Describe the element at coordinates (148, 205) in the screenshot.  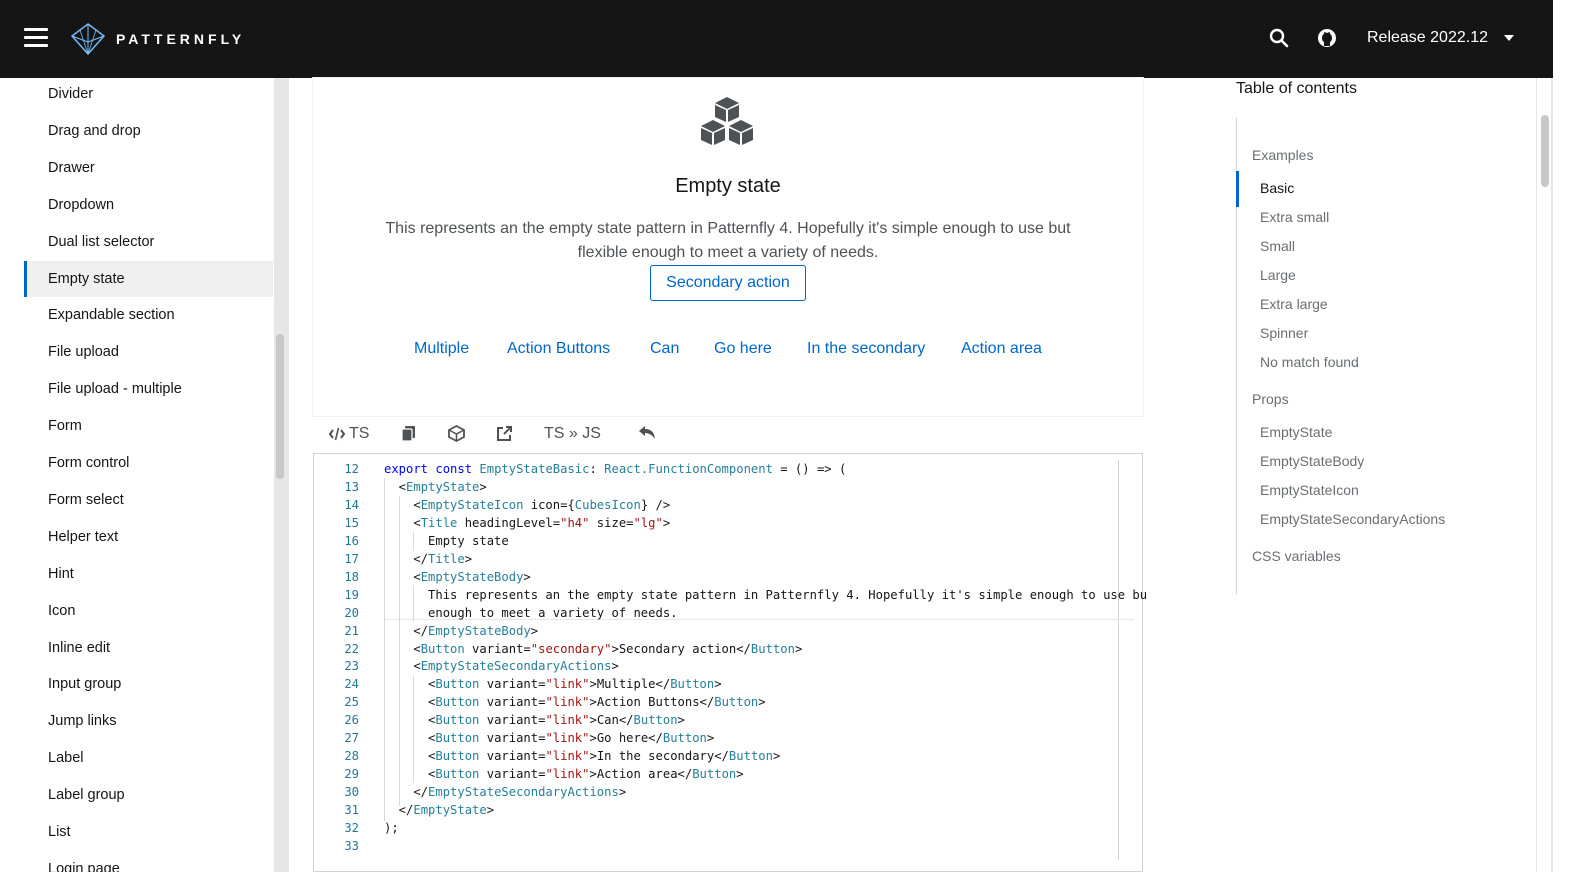
I see `sidebar-item-dropdown: Dropdown` at that location.